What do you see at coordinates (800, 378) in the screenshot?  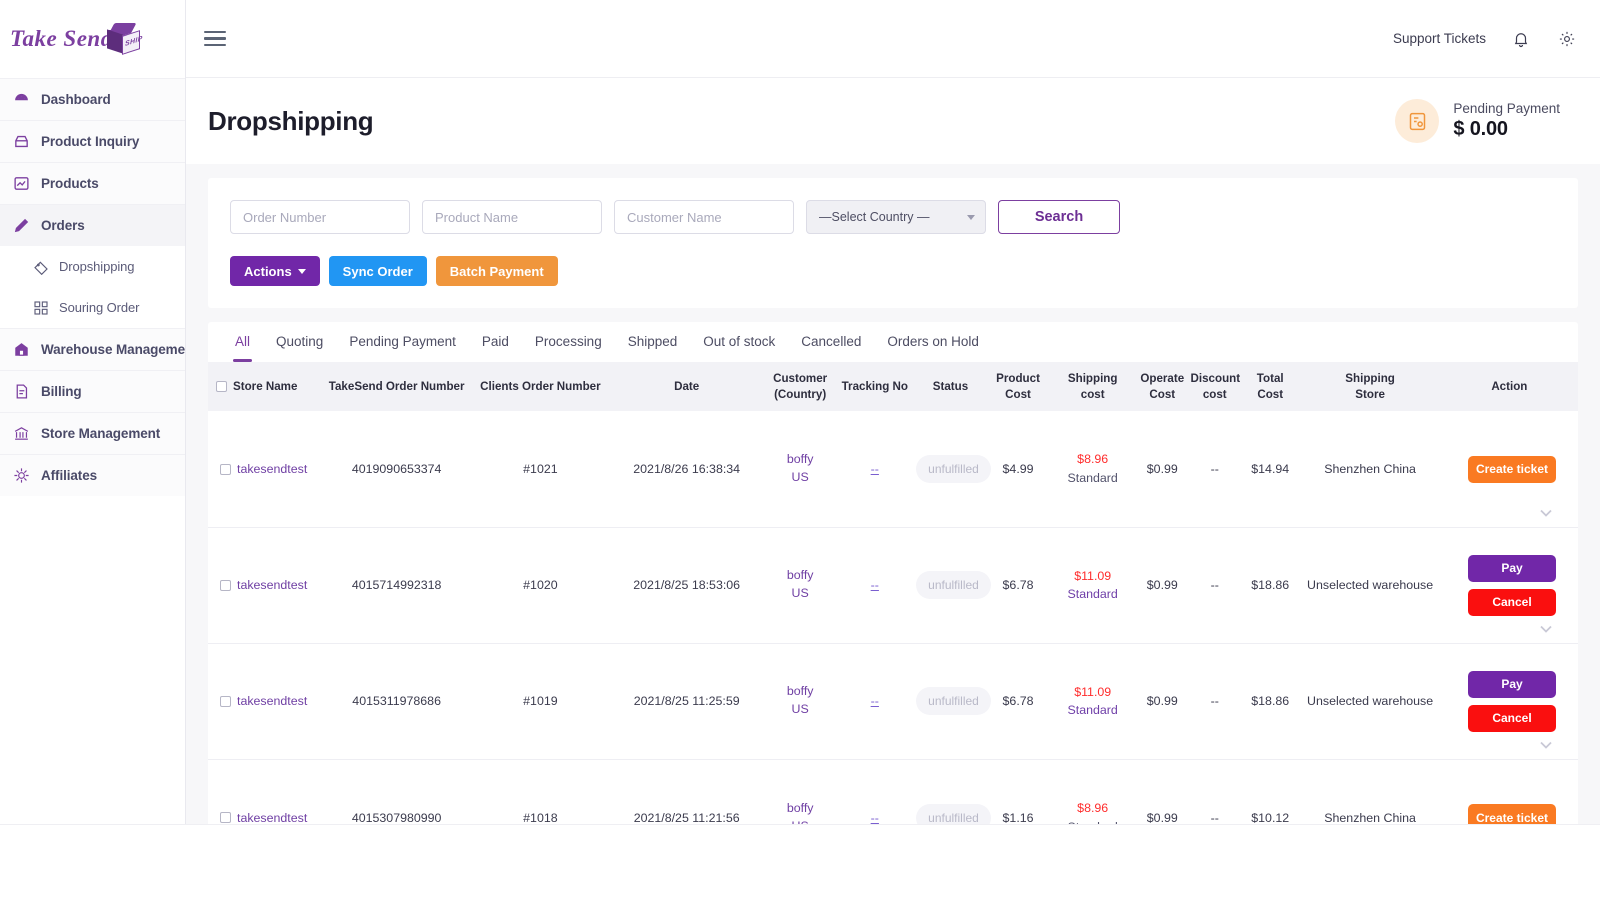 I see `col-customer-line1: Customer` at bounding box center [800, 378].